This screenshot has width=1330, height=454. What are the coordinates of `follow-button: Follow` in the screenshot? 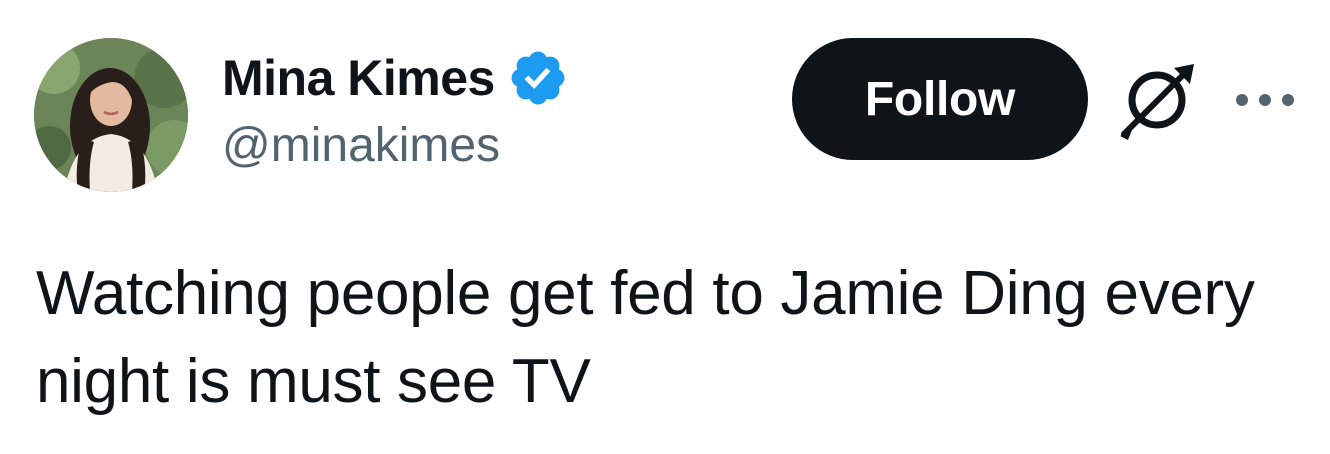 It's located at (940, 99).